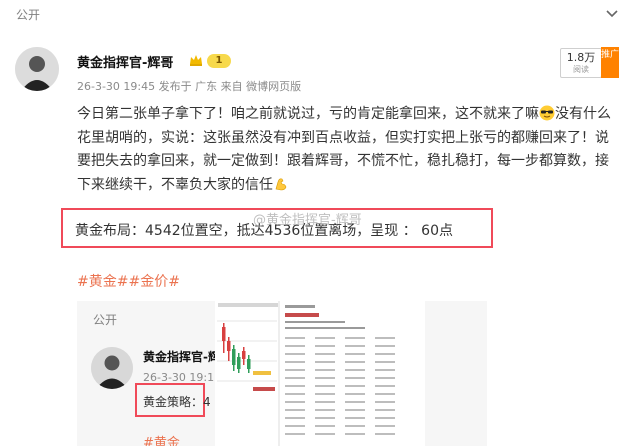 This screenshot has height=446, width=633. Describe the element at coordinates (308, 114) in the screenshot. I see `post-text-part1: 今日第二张单子拿下了！咱之前就说过，亏的肯定能拿回来，这不就来了嘛` at that location.